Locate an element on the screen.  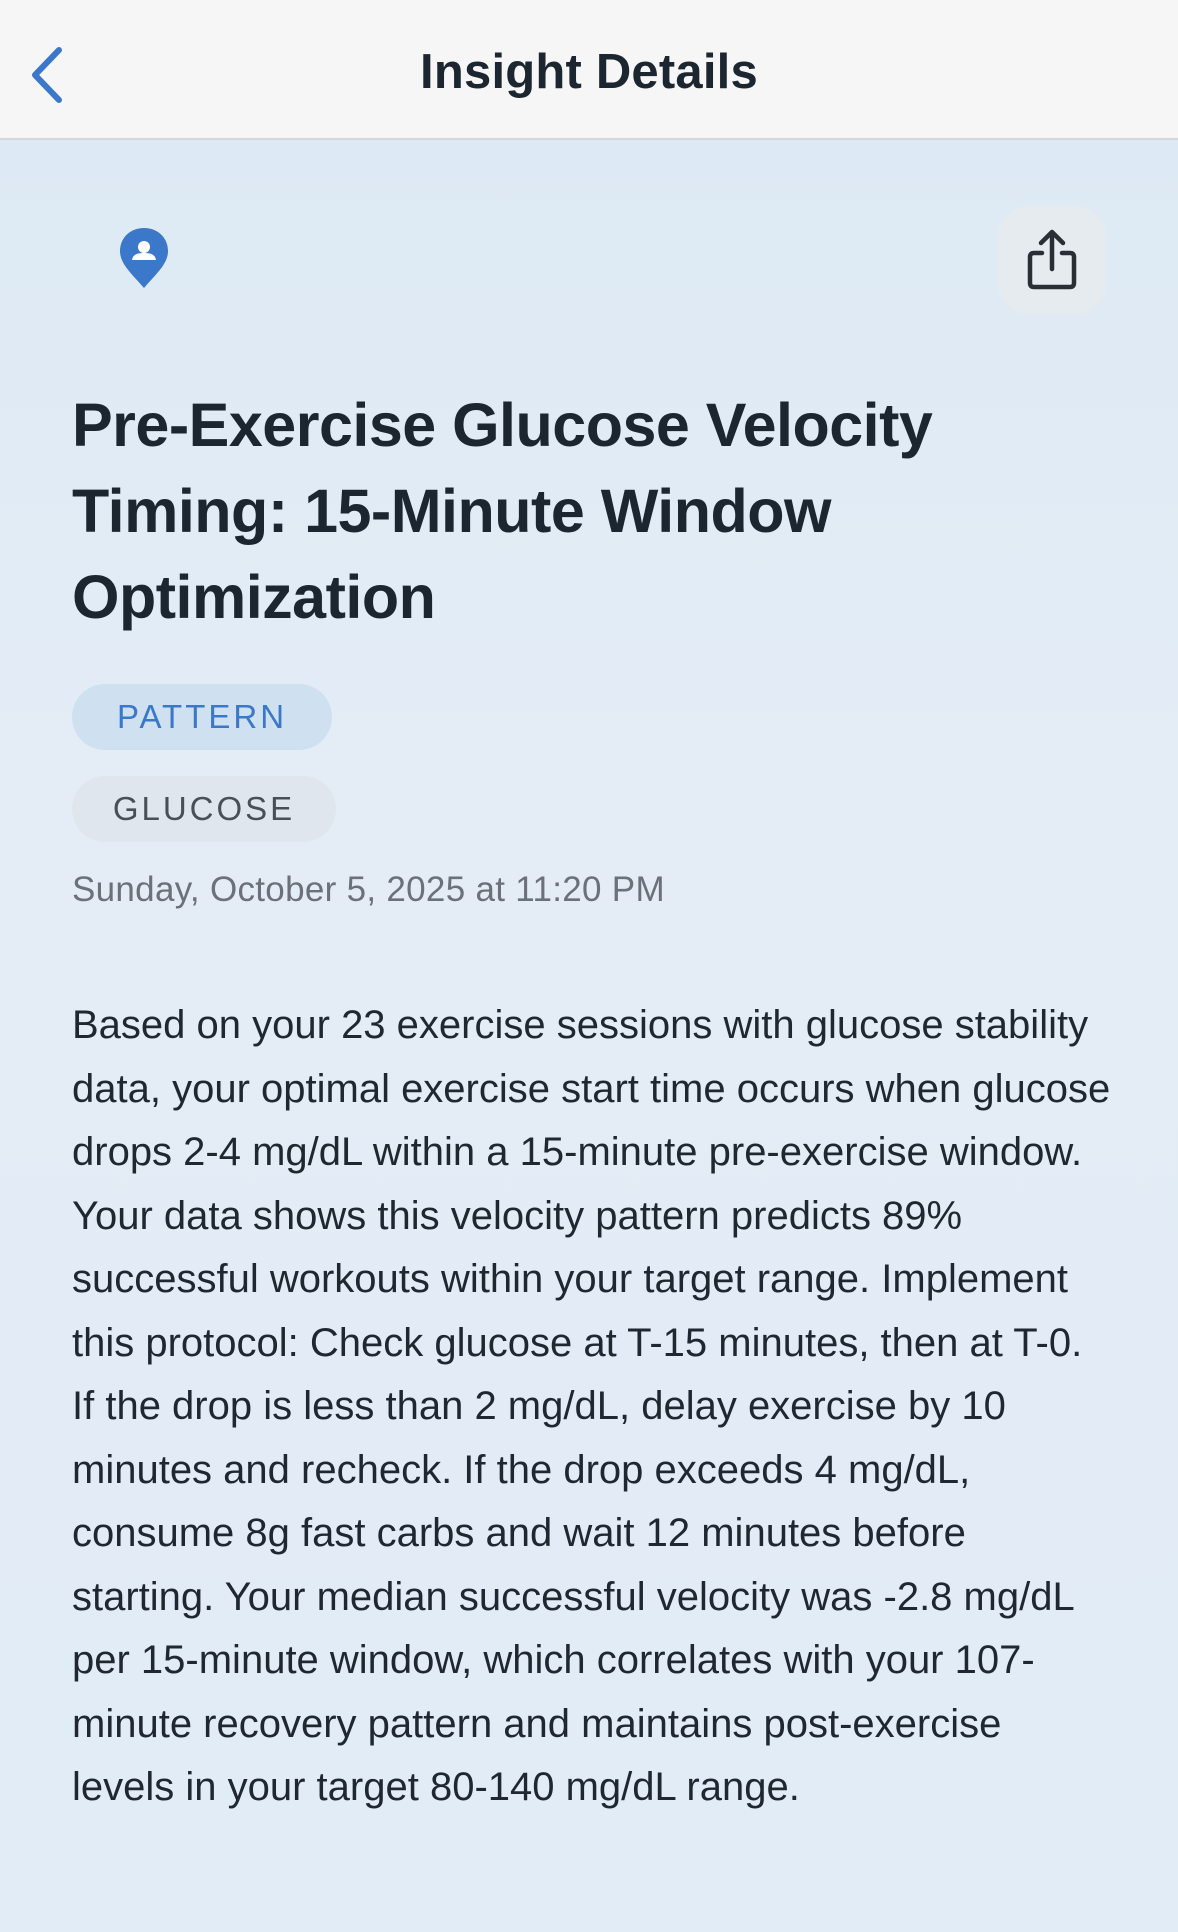
navigation-bar: Insight Details is located at coordinates (589, 70).